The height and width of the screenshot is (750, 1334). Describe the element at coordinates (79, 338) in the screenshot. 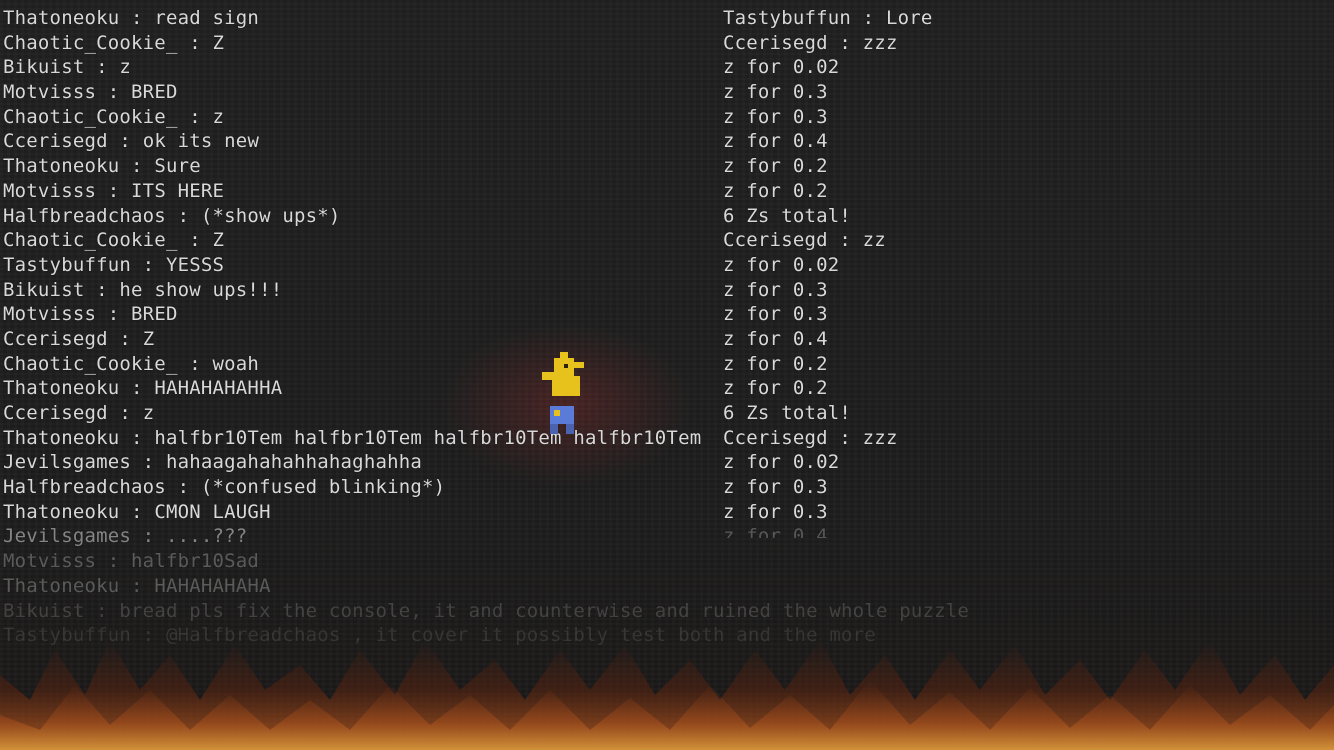

I see `chat-line: Ccerisegd : Z` at that location.